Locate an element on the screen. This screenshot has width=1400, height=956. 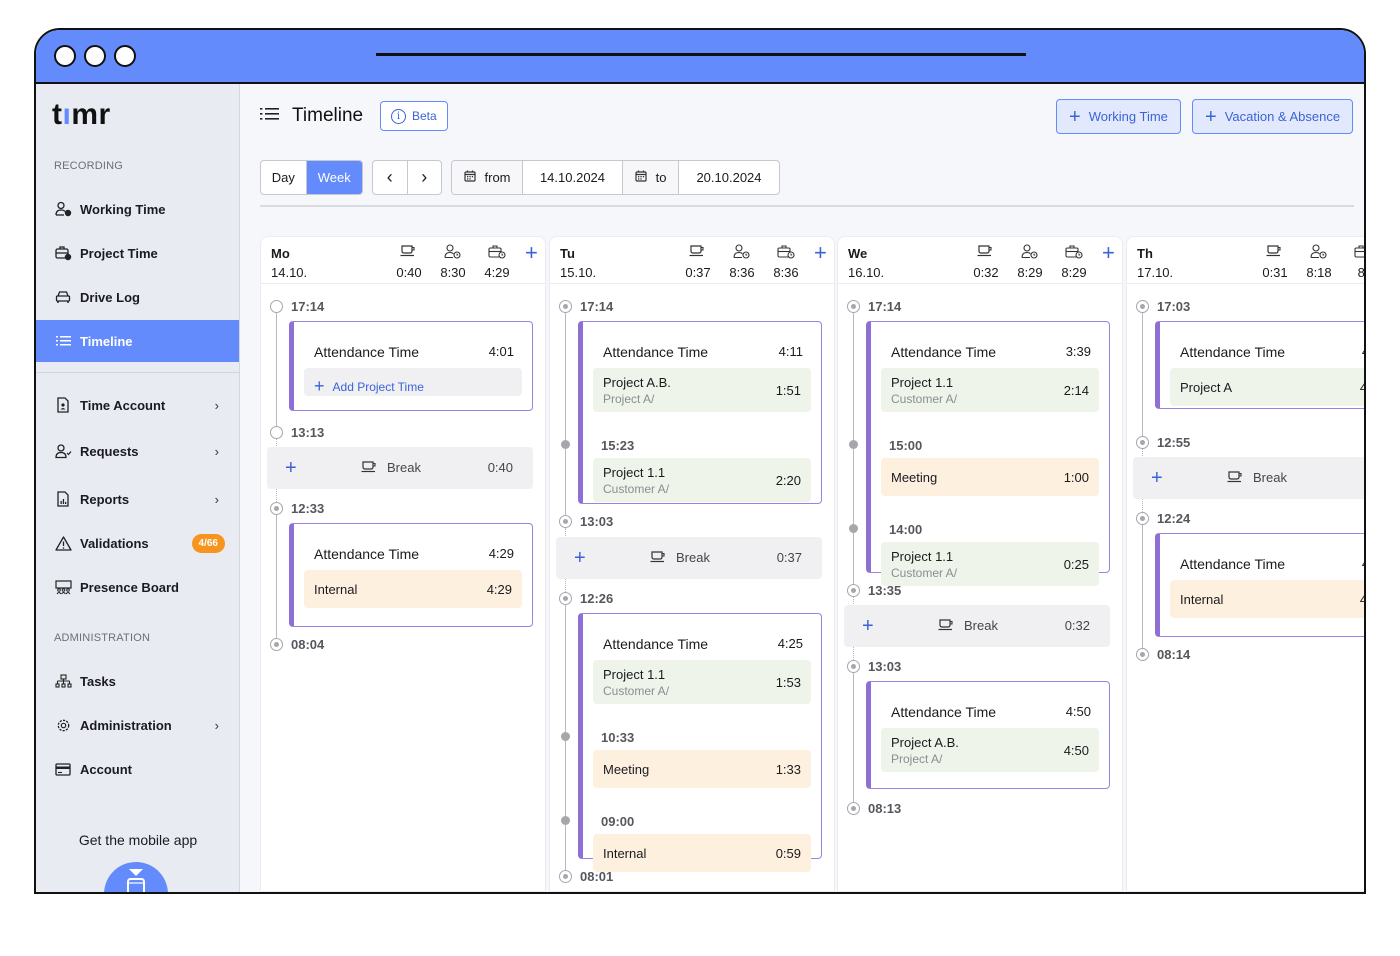
project-entry: Project 1.1 Customer A/0:25 is located at coordinates (990, 564).